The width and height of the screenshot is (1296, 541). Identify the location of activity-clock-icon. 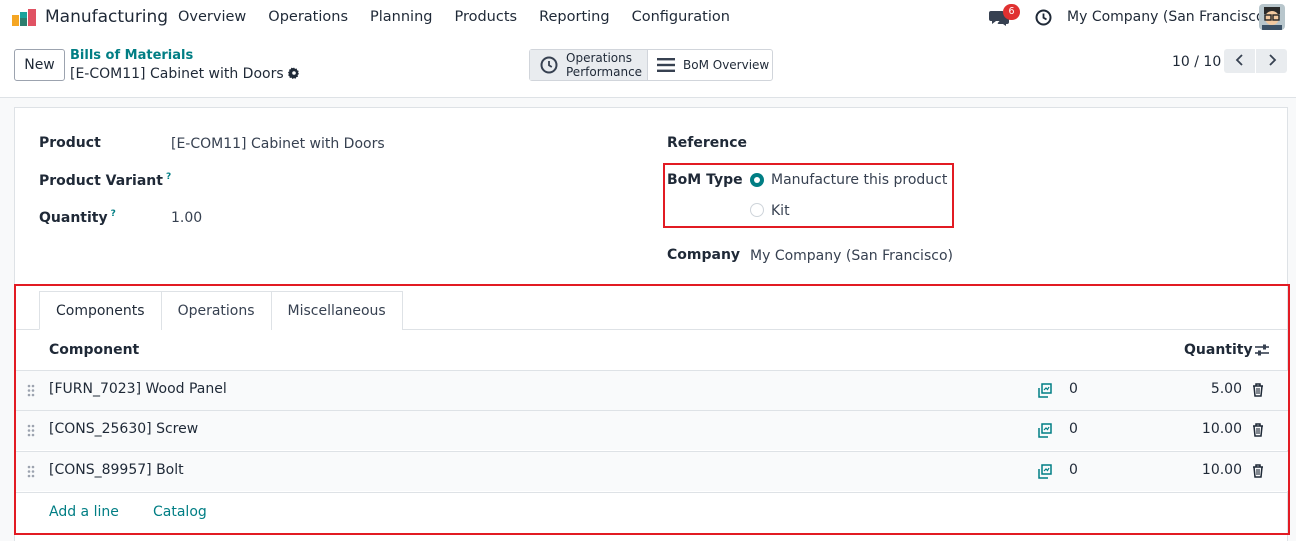
(1043, 17).